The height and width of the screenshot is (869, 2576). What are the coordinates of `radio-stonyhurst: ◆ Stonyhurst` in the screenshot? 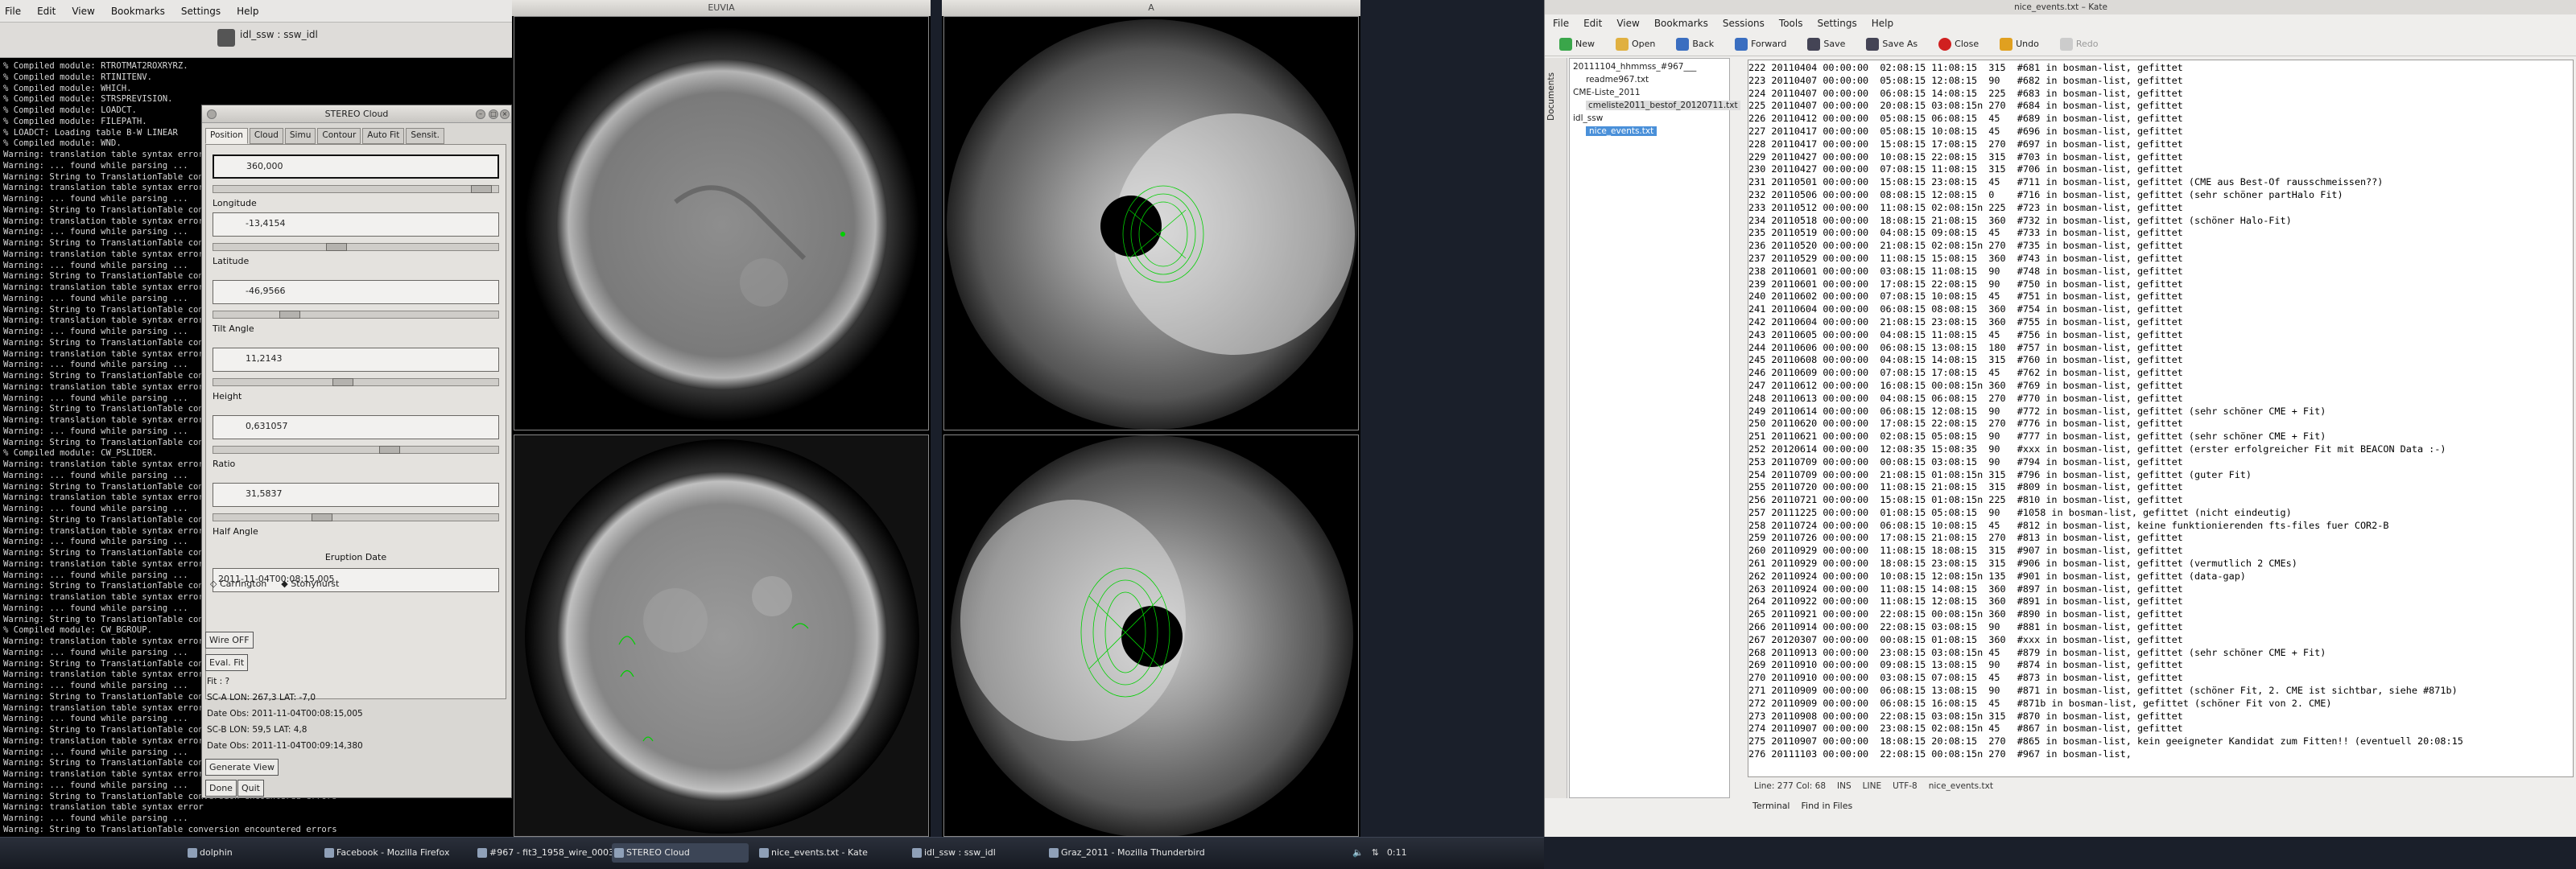 It's located at (310, 584).